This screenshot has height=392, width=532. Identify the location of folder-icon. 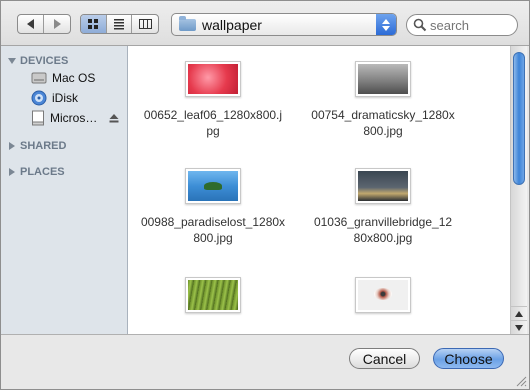
(187, 23).